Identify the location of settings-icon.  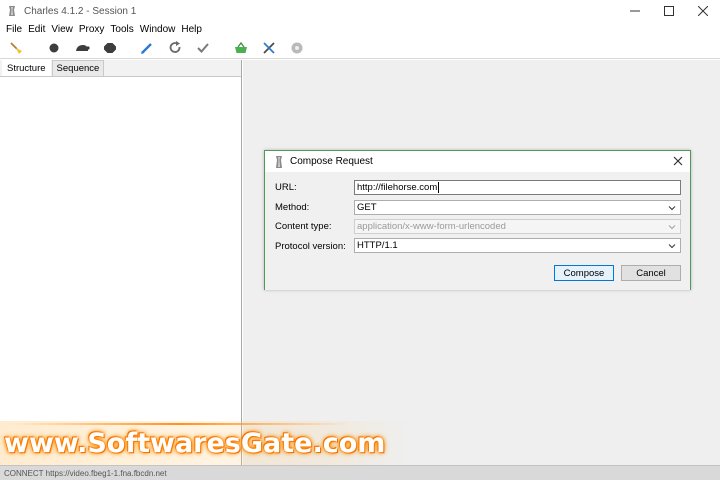
(297, 48).